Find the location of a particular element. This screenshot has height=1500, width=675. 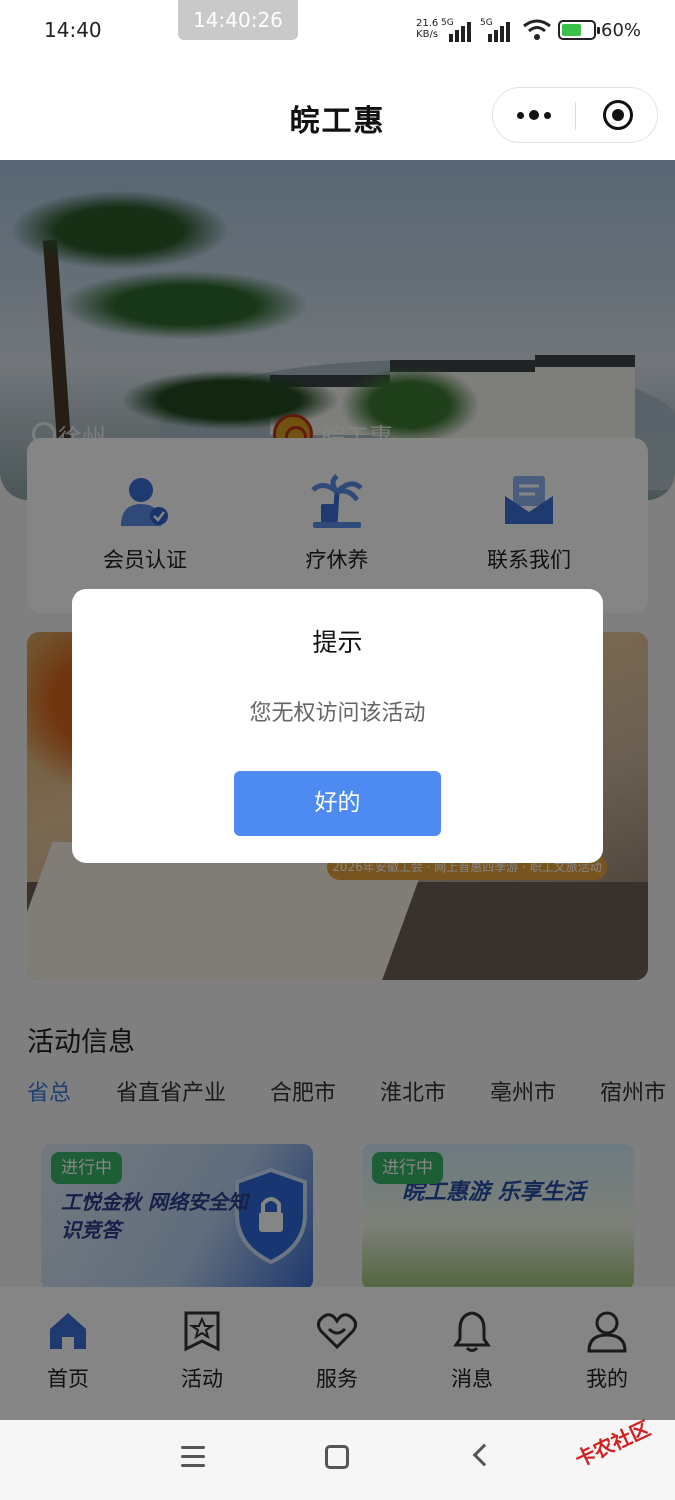

screenshot-time-pill: 14:40:26 is located at coordinates (238, 20).